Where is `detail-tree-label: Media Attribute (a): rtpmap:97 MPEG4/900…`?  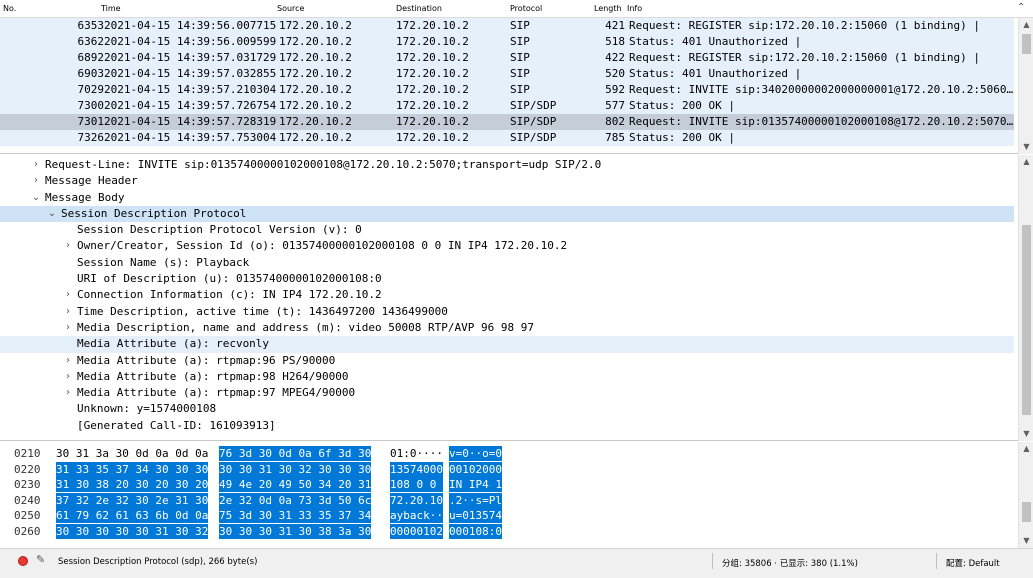
detail-tree-label: Media Attribute (a): rtpmap:97 MPEG4/900… is located at coordinates (216, 393).